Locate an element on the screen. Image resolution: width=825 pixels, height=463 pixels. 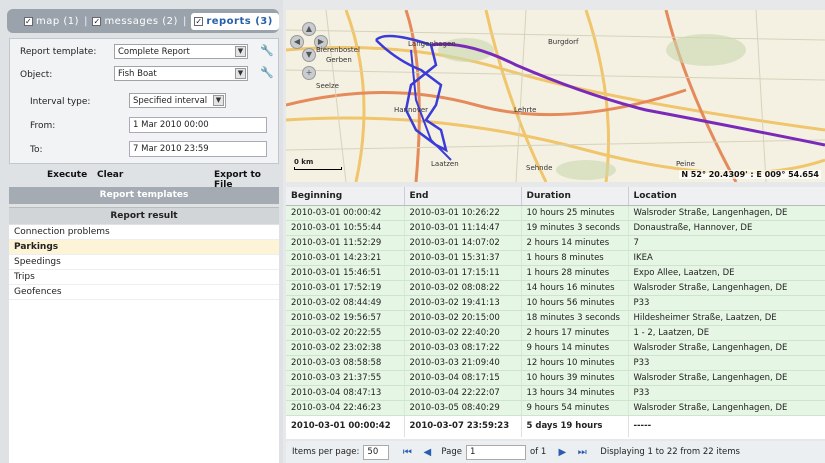
table-cell: 10 hours 56 minutes is located at coordinates (575, 303).